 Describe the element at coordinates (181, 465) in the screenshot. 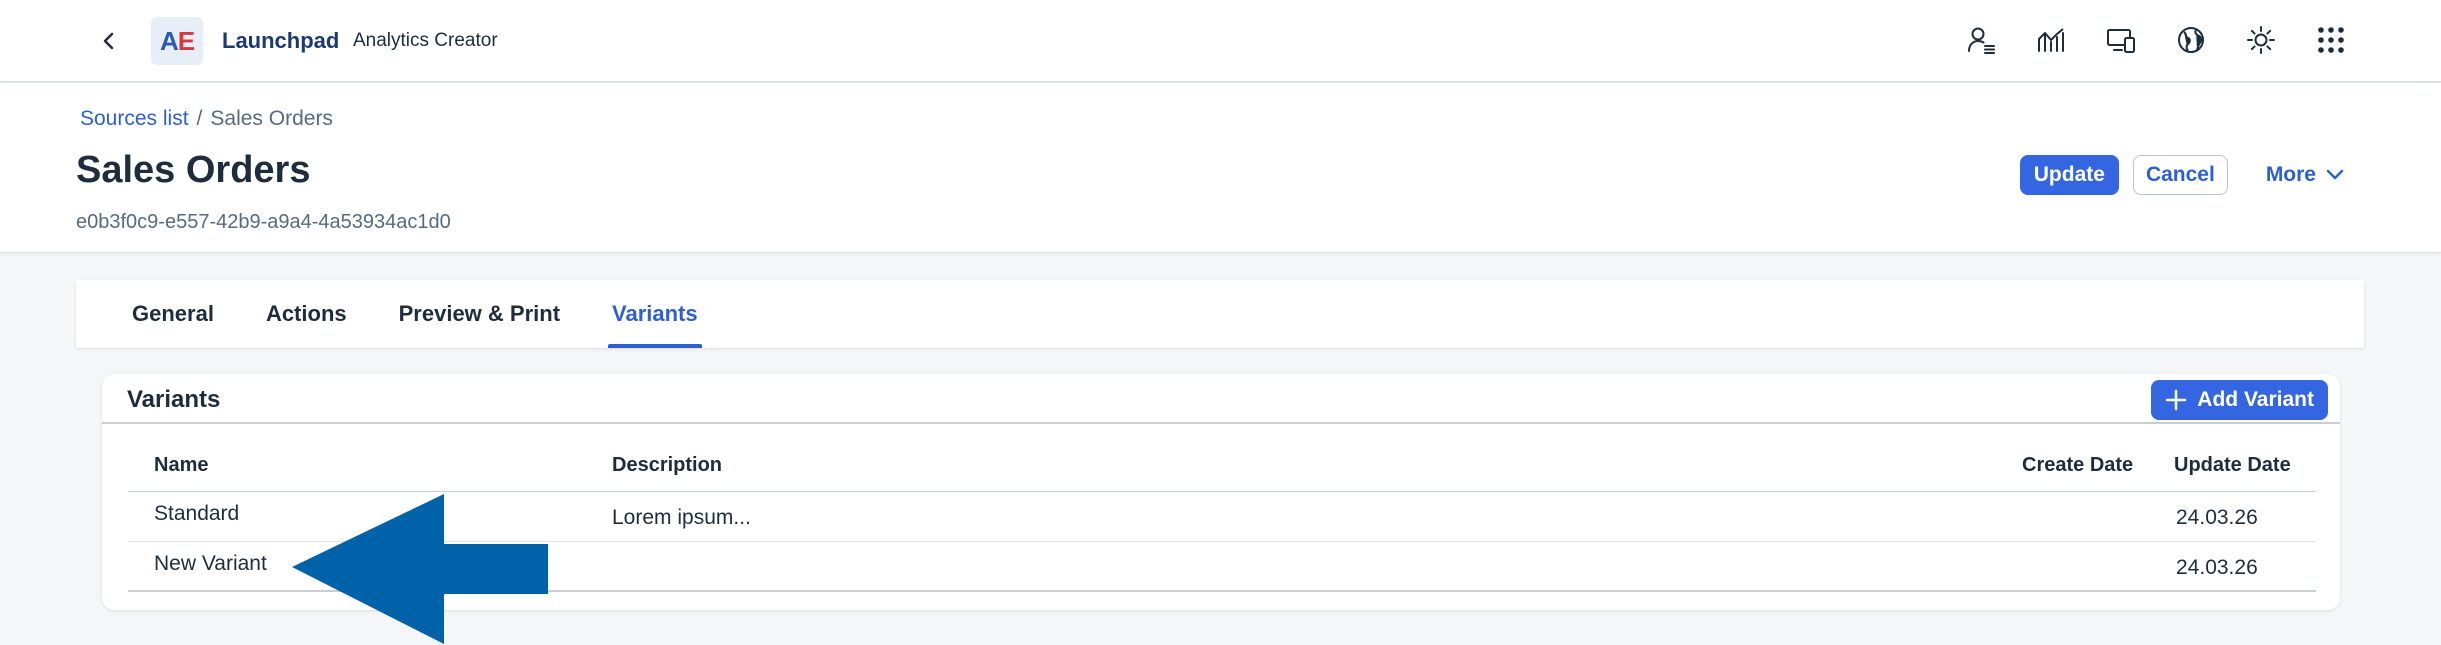

I see `column-header-name: Name` at that location.